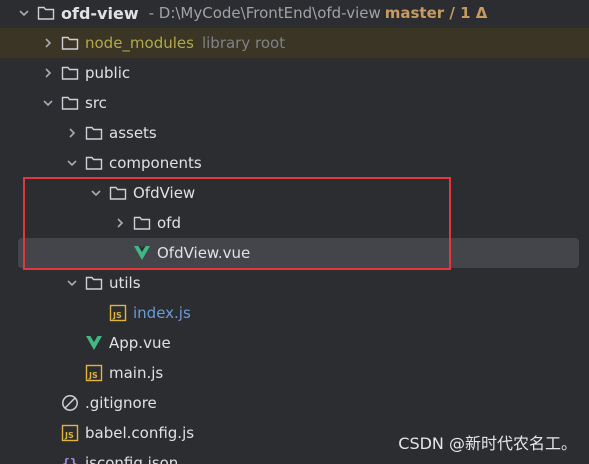  Describe the element at coordinates (294, 43) in the screenshot. I see `tree-row-node-modules: node_modules library root` at that location.